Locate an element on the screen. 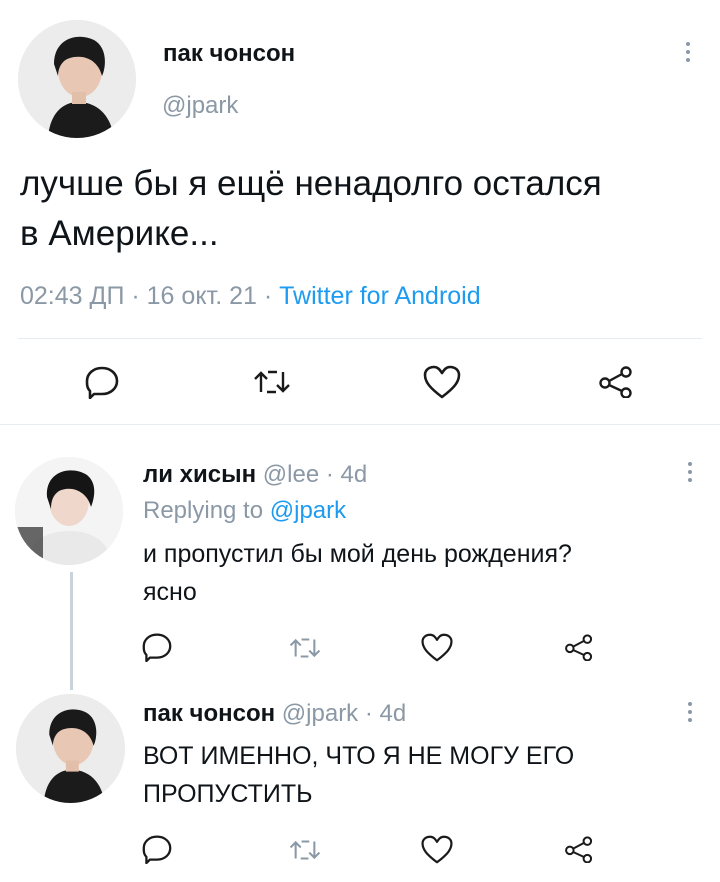 The width and height of the screenshot is (720, 882). avatar-reply1 is located at coordinates (69, 511).